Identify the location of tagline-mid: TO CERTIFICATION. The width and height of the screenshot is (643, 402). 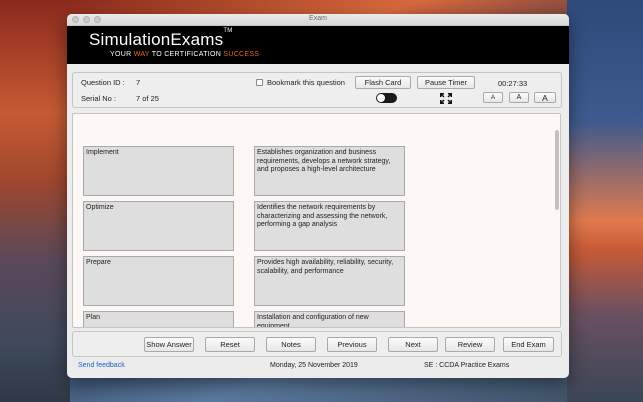
(186, 54).